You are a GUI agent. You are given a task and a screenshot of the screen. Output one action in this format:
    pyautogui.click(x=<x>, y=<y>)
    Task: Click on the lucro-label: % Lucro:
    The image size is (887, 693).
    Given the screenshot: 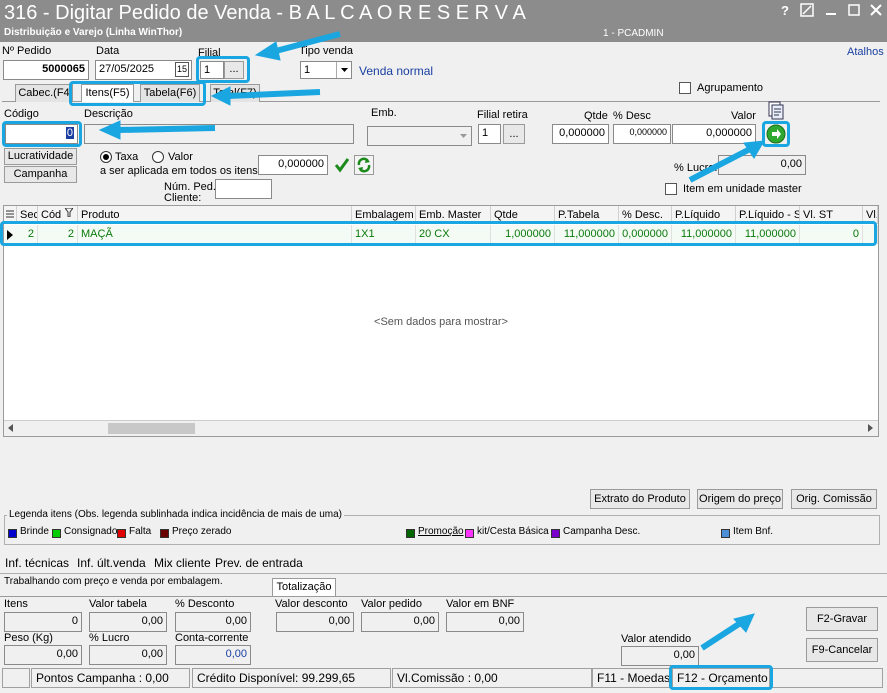 What is the action you would take?
    pyautogui.click(x=696, y=168)
    